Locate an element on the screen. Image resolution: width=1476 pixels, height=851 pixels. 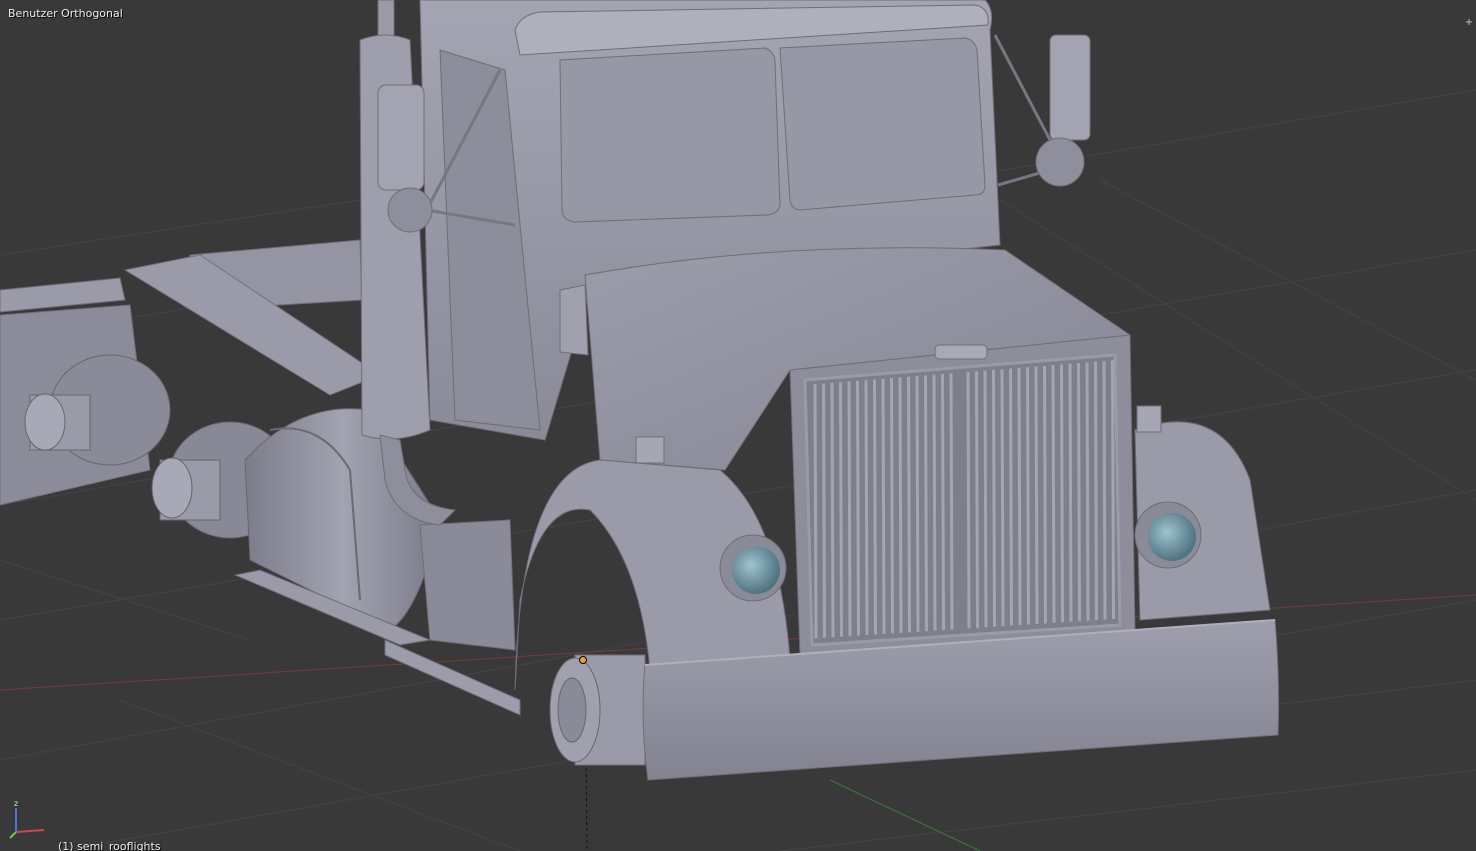
headlight-right is located at coordinates (1168, 535).